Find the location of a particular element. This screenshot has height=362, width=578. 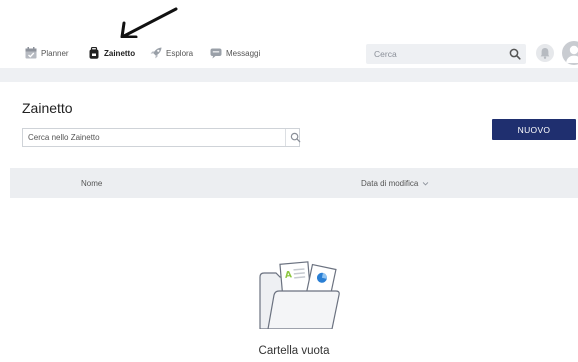

nav-item-label: Planner is located at coordinates (55, 53).